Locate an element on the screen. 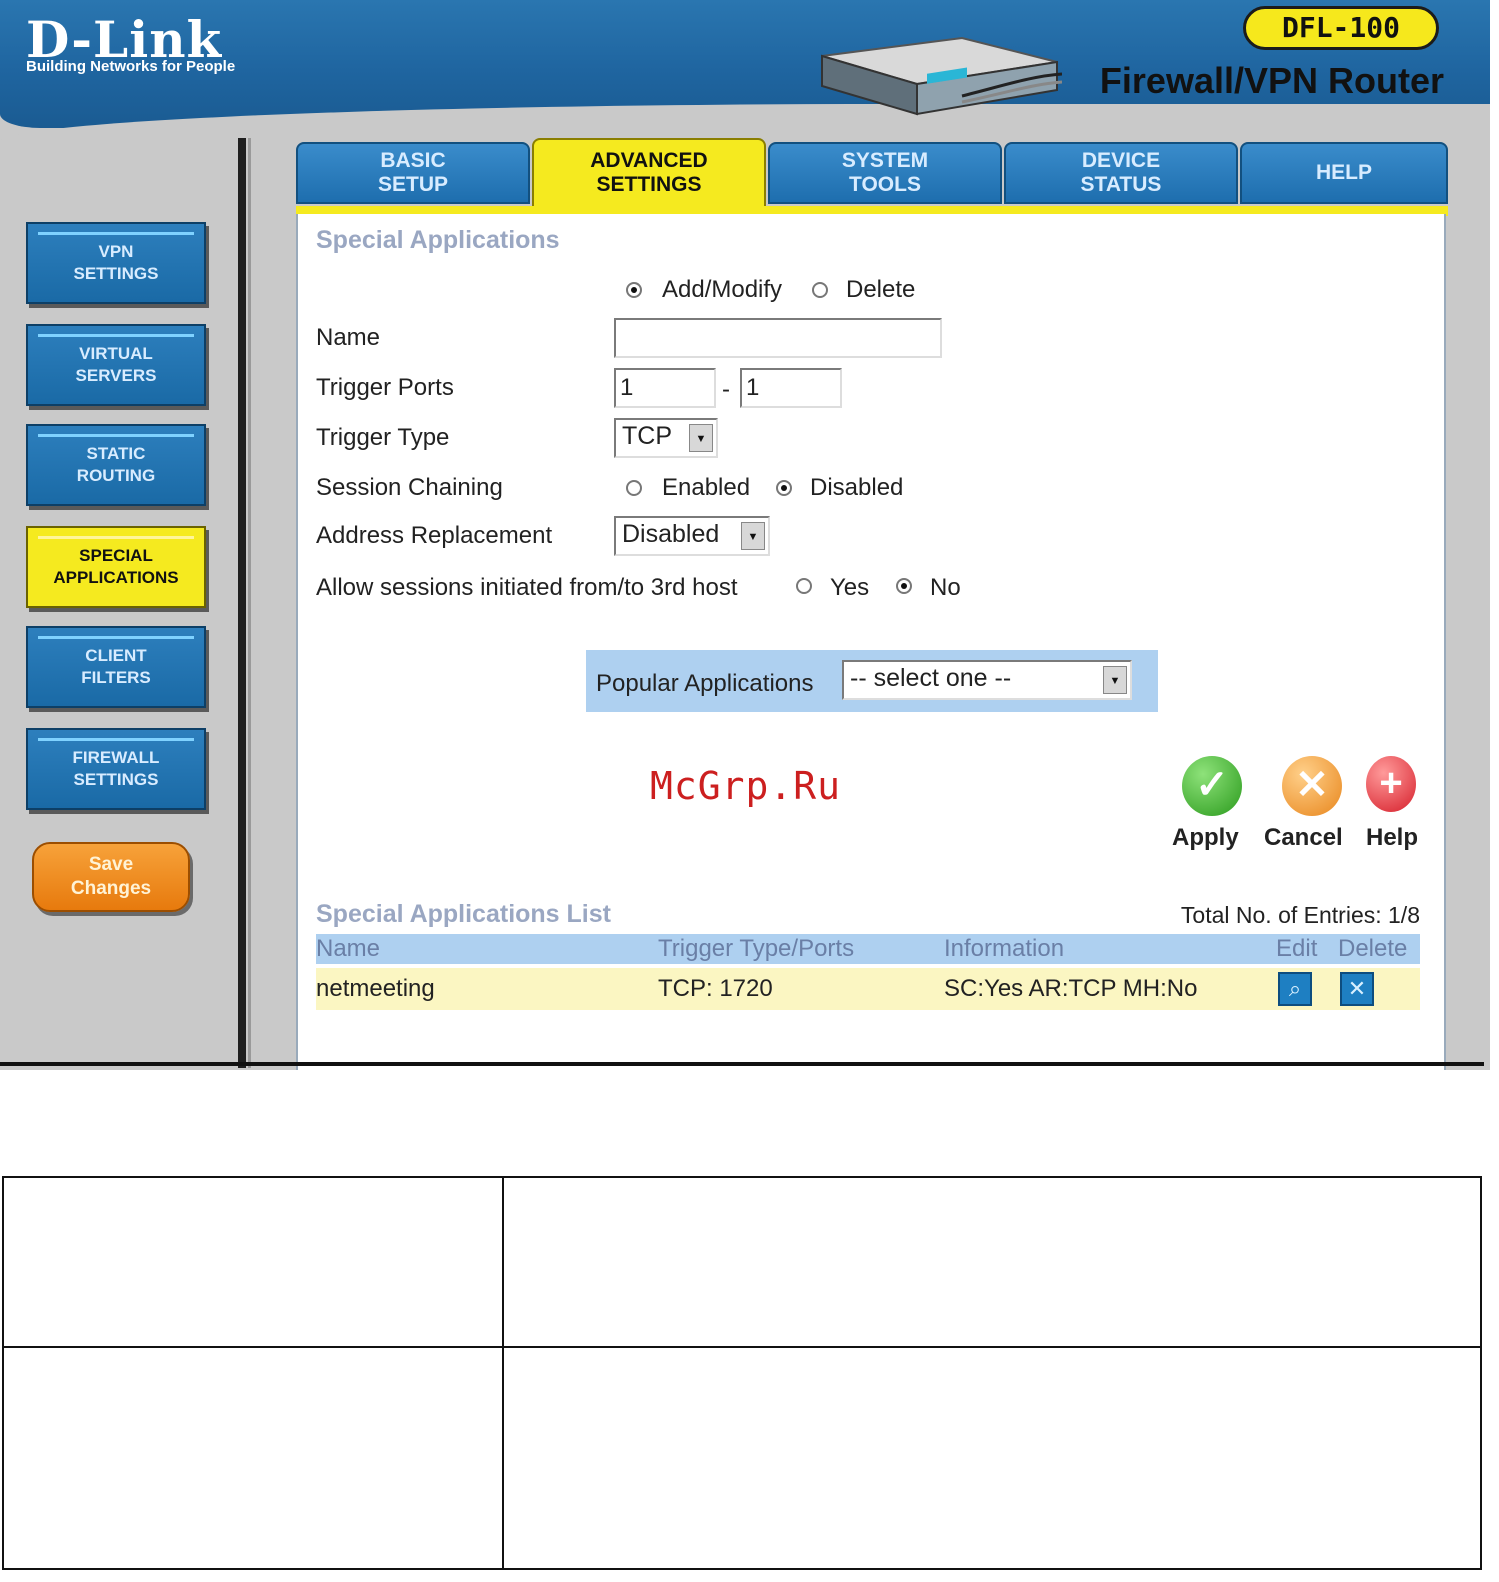 This screenshot has width=1499, height=1582. magnifier-icon: ⌕ is located at coordinates (1295, 988).